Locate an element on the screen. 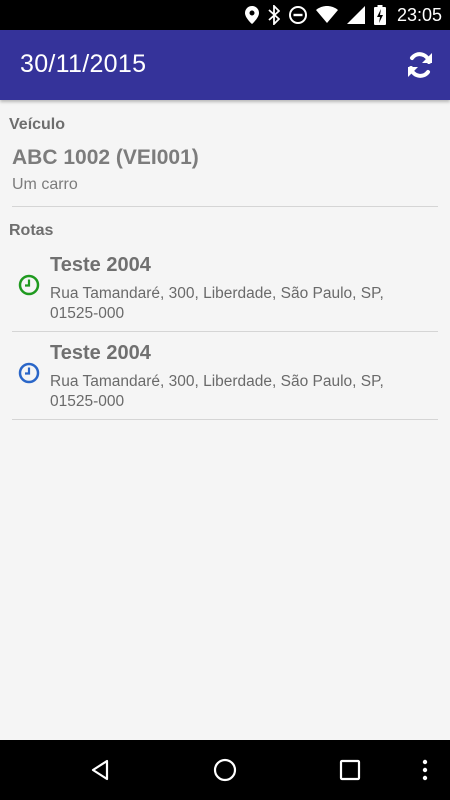  home-icon is located at coordinates (225, 770).